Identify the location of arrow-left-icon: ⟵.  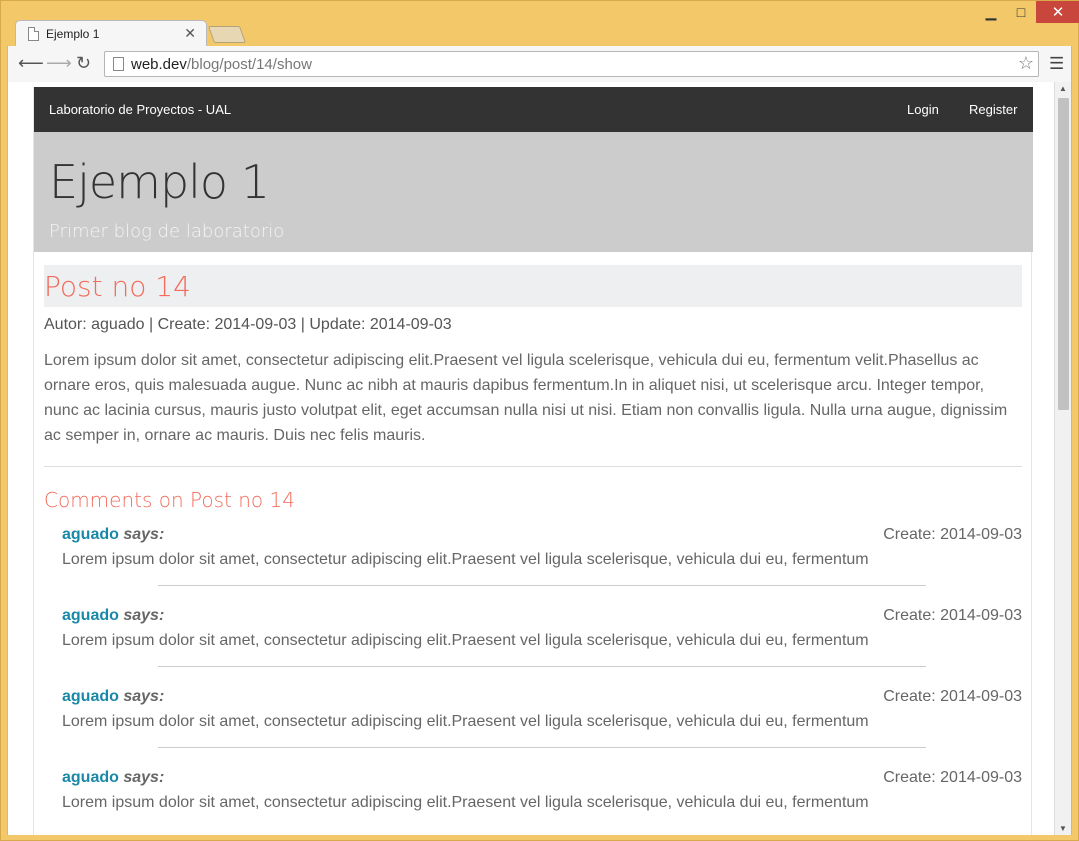
(31, 63).